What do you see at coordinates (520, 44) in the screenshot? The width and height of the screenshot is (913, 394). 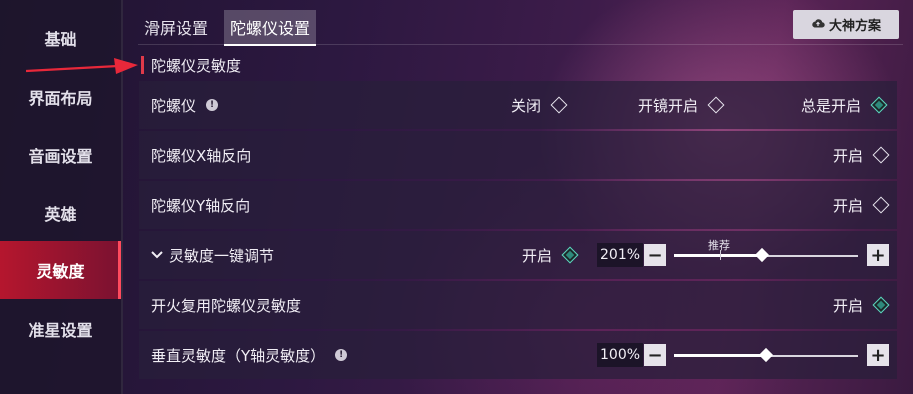 I see `tab-divider` at bounding box center [520, 44].